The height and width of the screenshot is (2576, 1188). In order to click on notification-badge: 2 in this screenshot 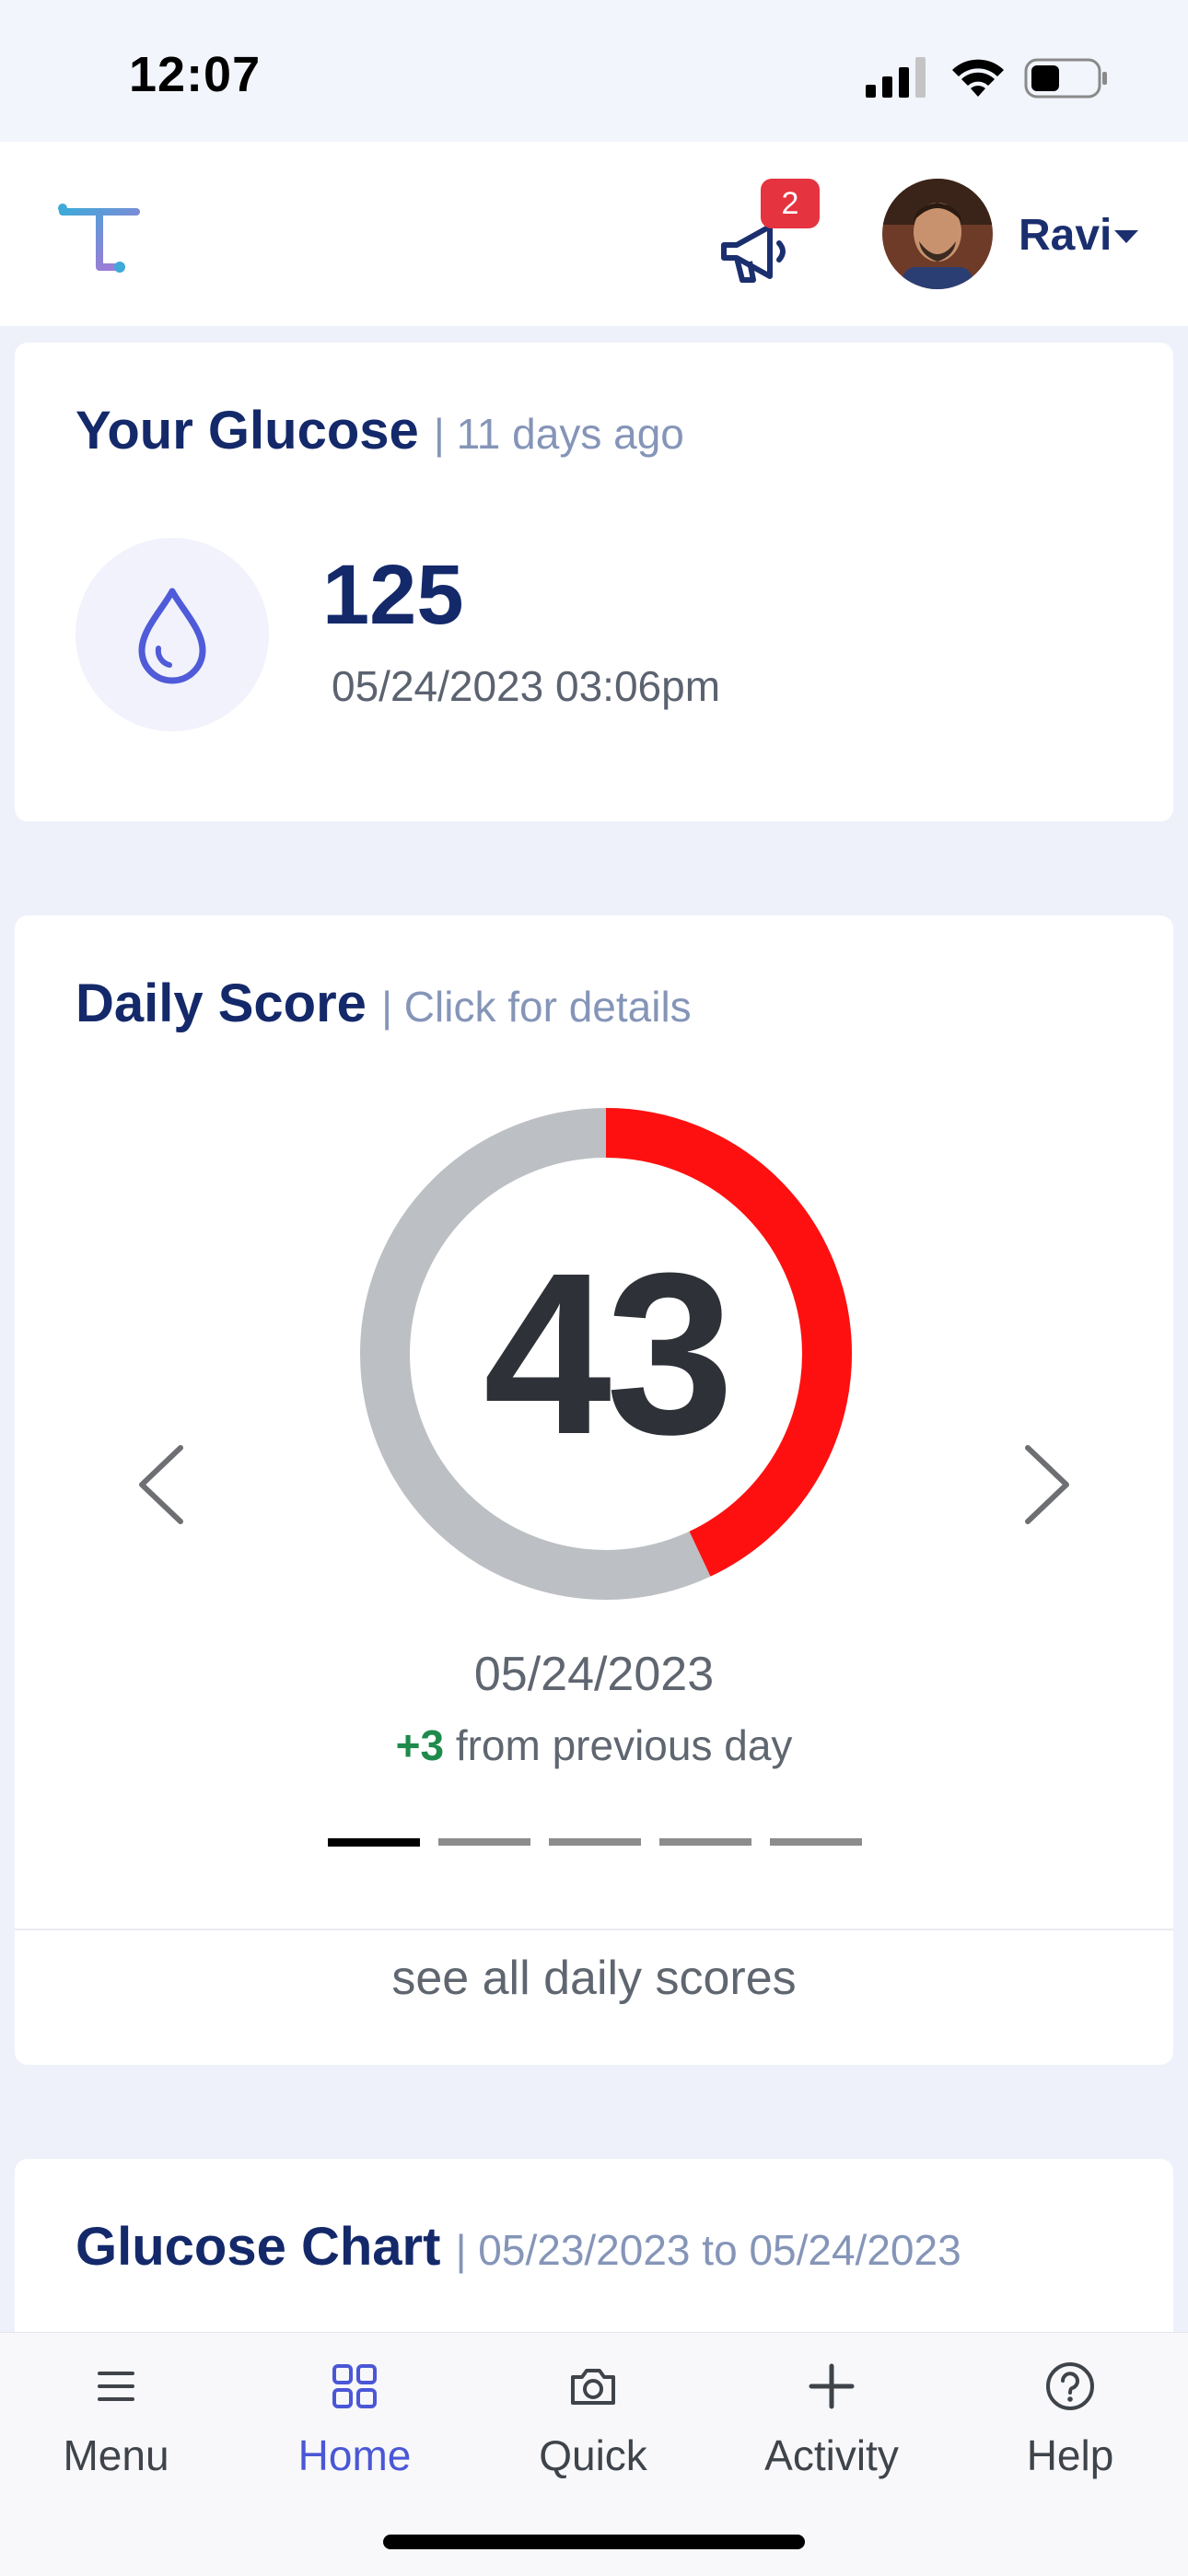, I will do `click(790, 203)`.